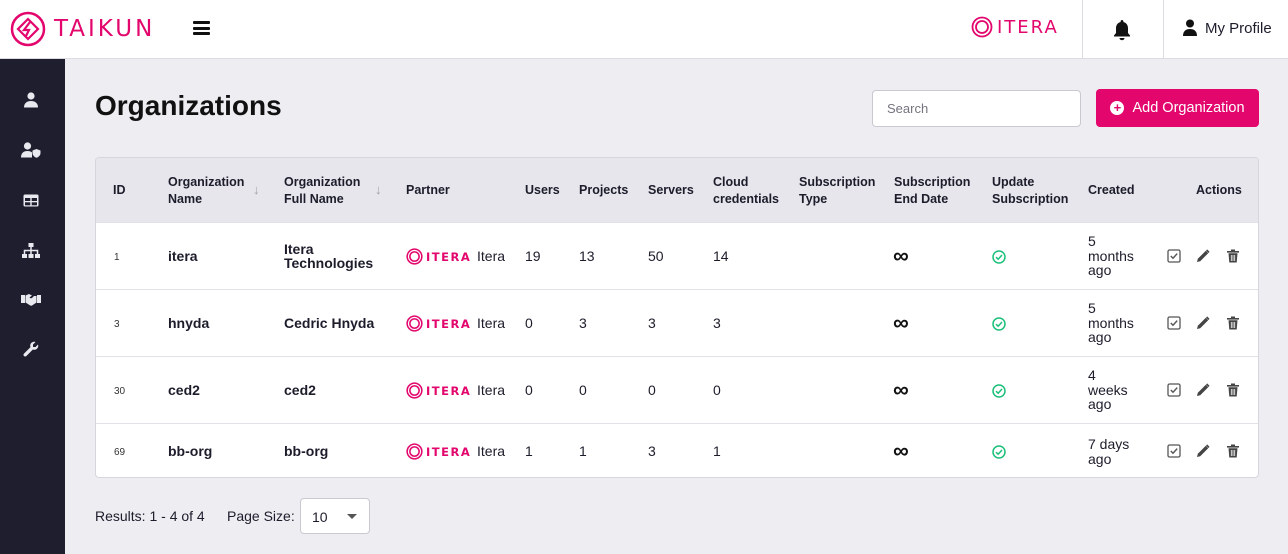  I want to click on row-created: 7 days ago, so click(1108, 451).